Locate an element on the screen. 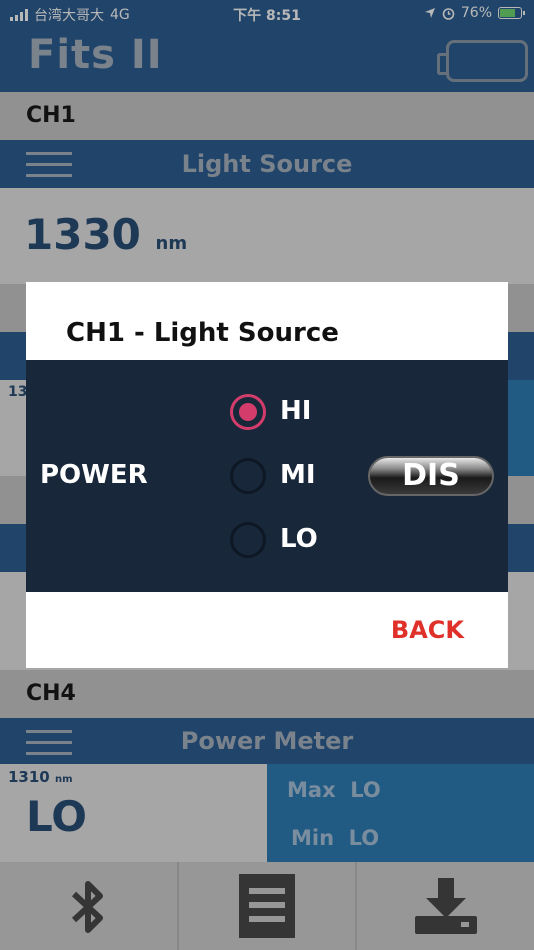 The height and width of the screenshot is (950, 534). power-option-lo: LO is located at coordinates (299, 539).